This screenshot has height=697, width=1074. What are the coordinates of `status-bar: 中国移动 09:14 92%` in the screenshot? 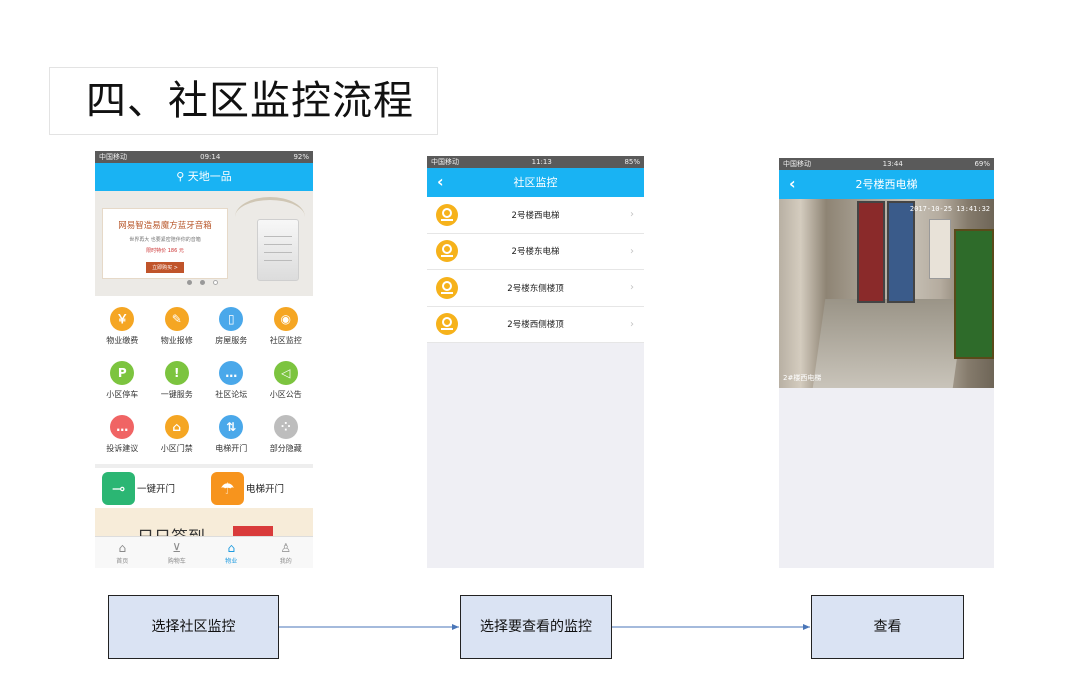 It's located at (204, 157).